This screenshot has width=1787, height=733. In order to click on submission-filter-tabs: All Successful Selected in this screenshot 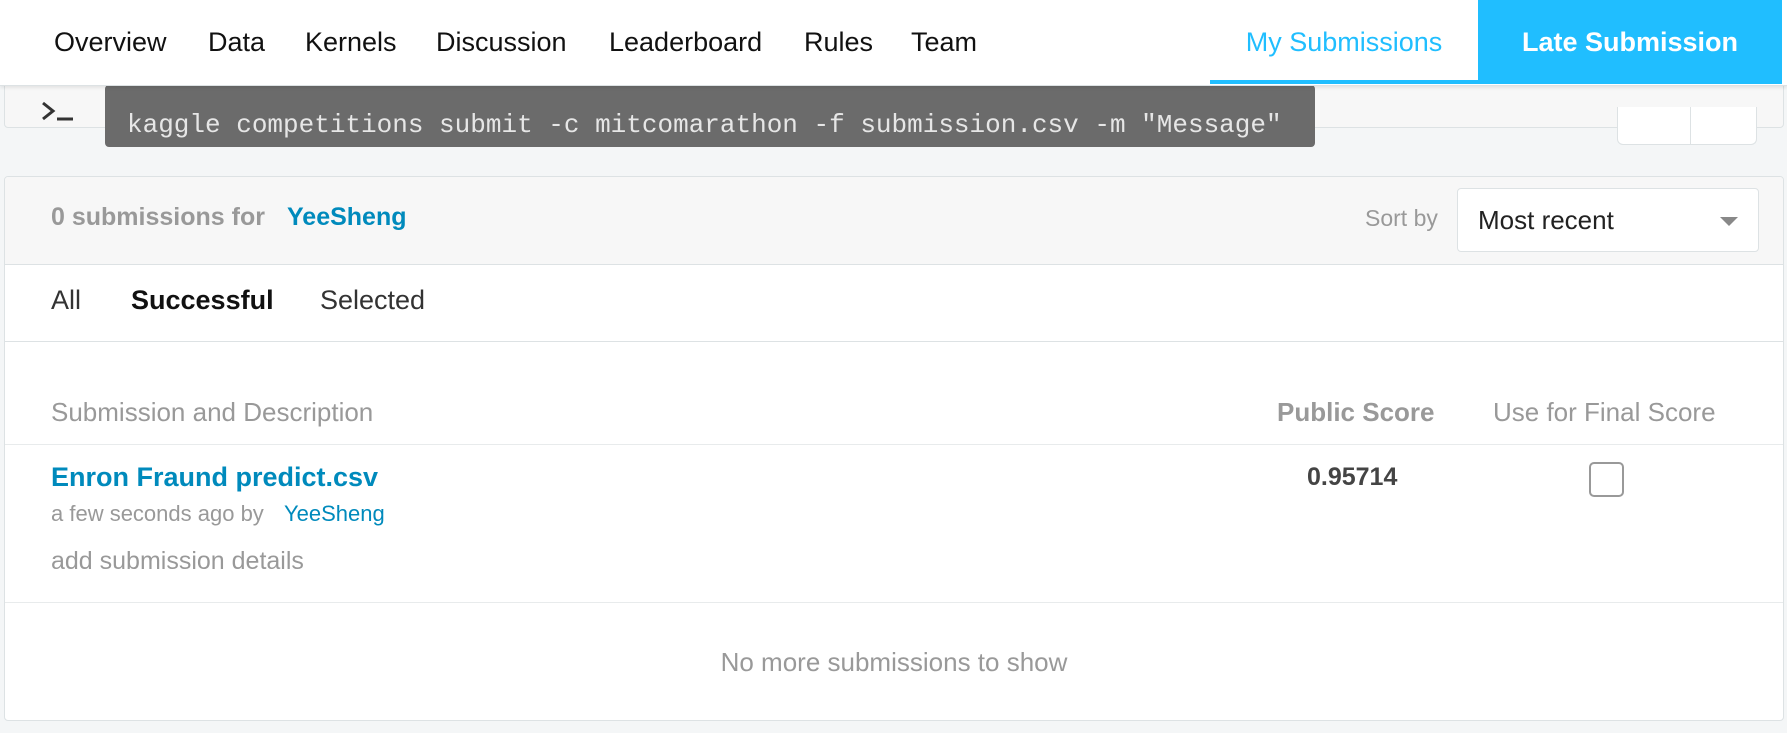, I will do `click(894, 303)`.